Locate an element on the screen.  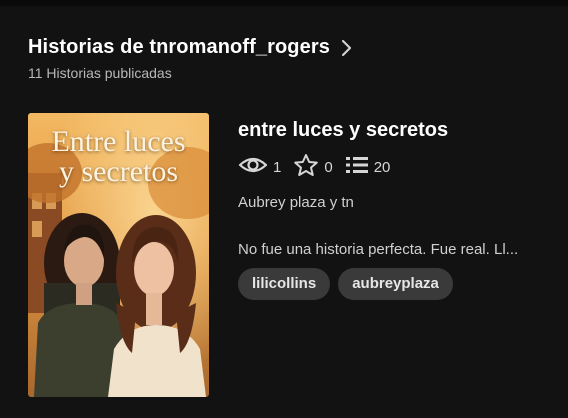
tag-list: lilicollins aubreyplaza is located at coordinates (398, 284).